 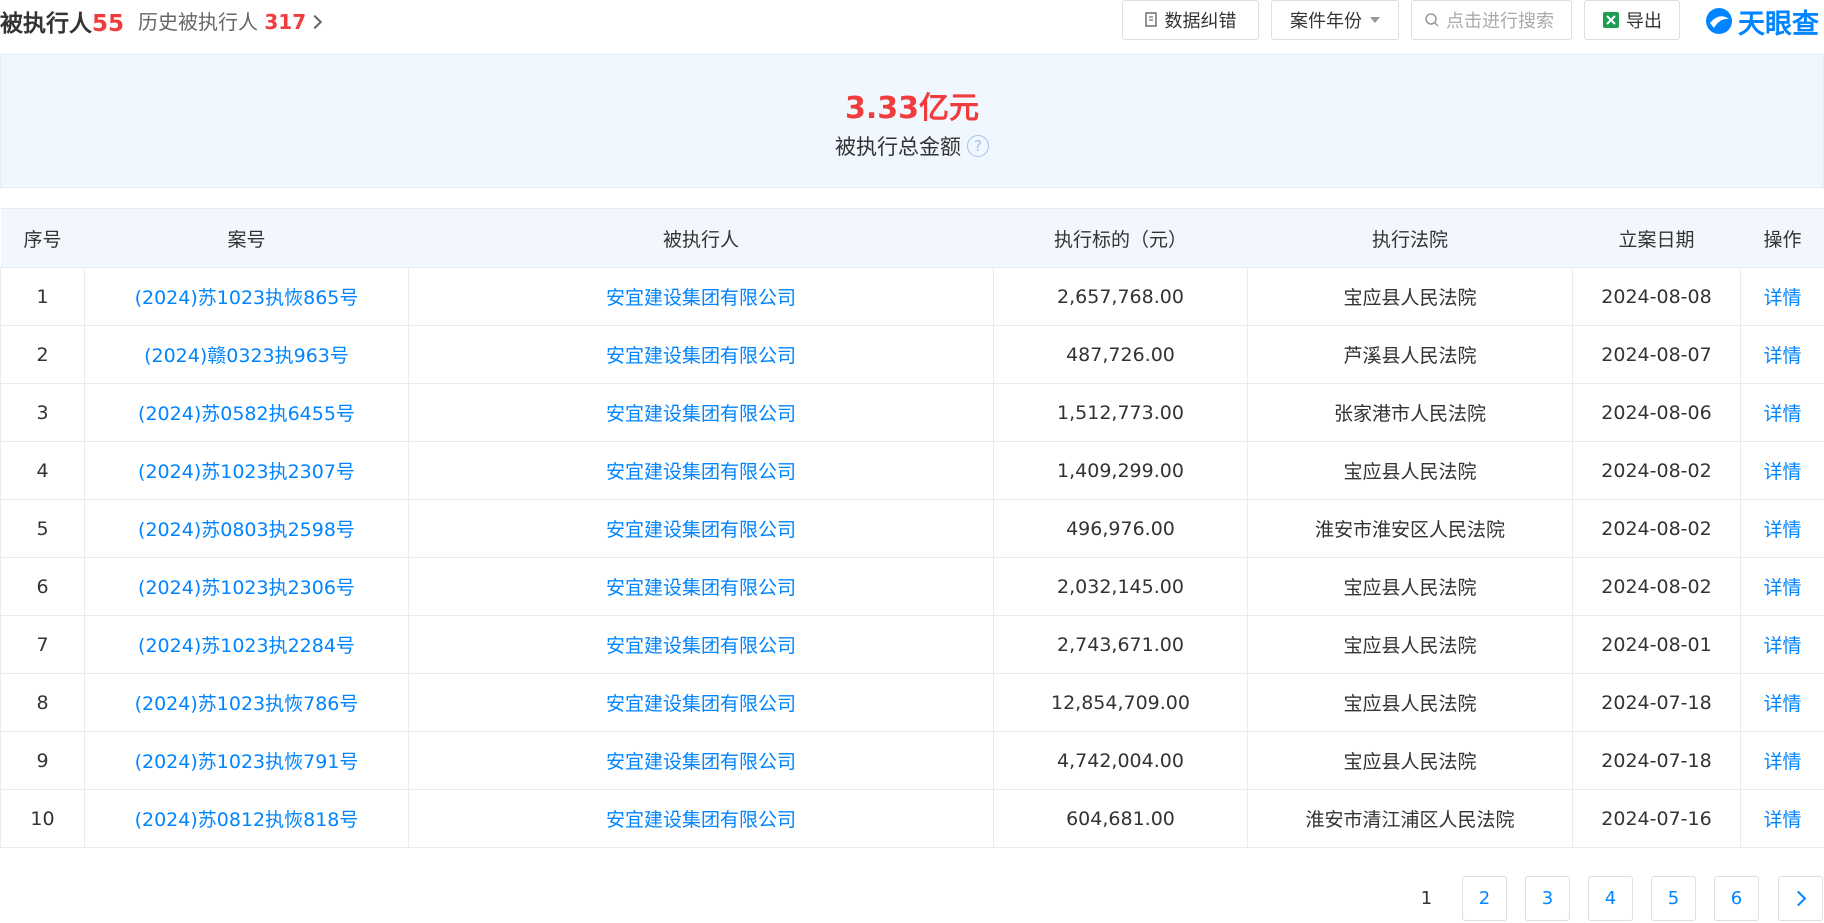 I want to click on filing-date: 2024-08-01, so click(x=1656, y=644).